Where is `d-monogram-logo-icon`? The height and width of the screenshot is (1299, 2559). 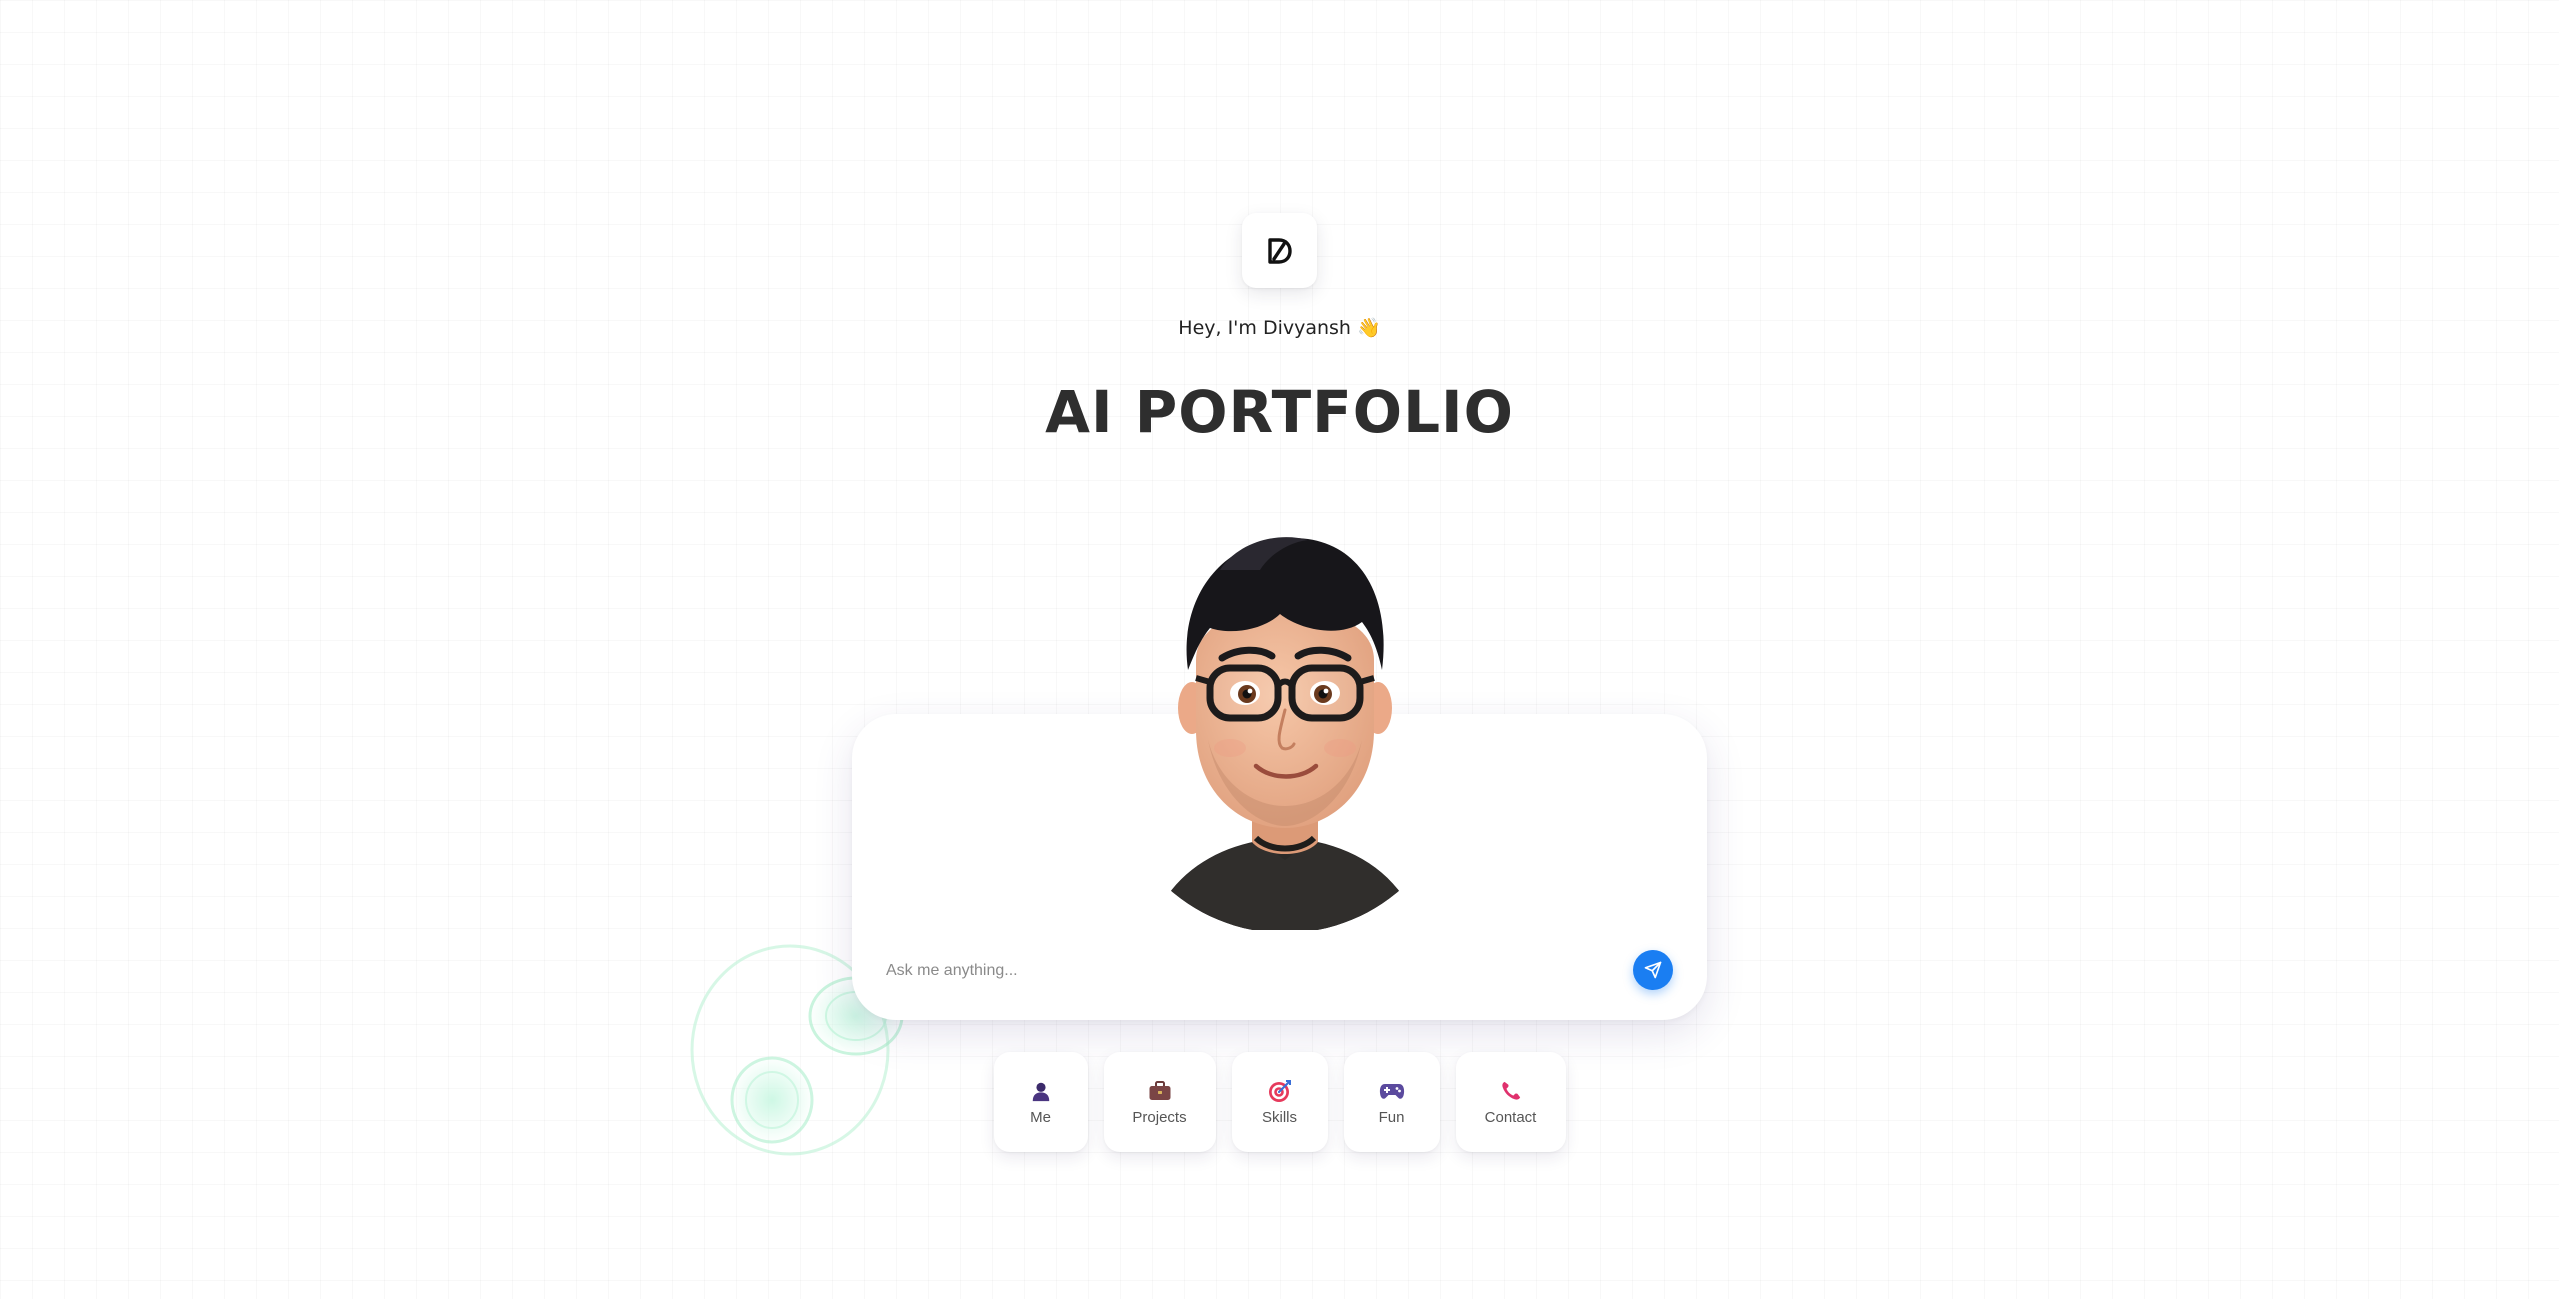 d-monogram-logo-icon is located at coordinates (1279, 250).